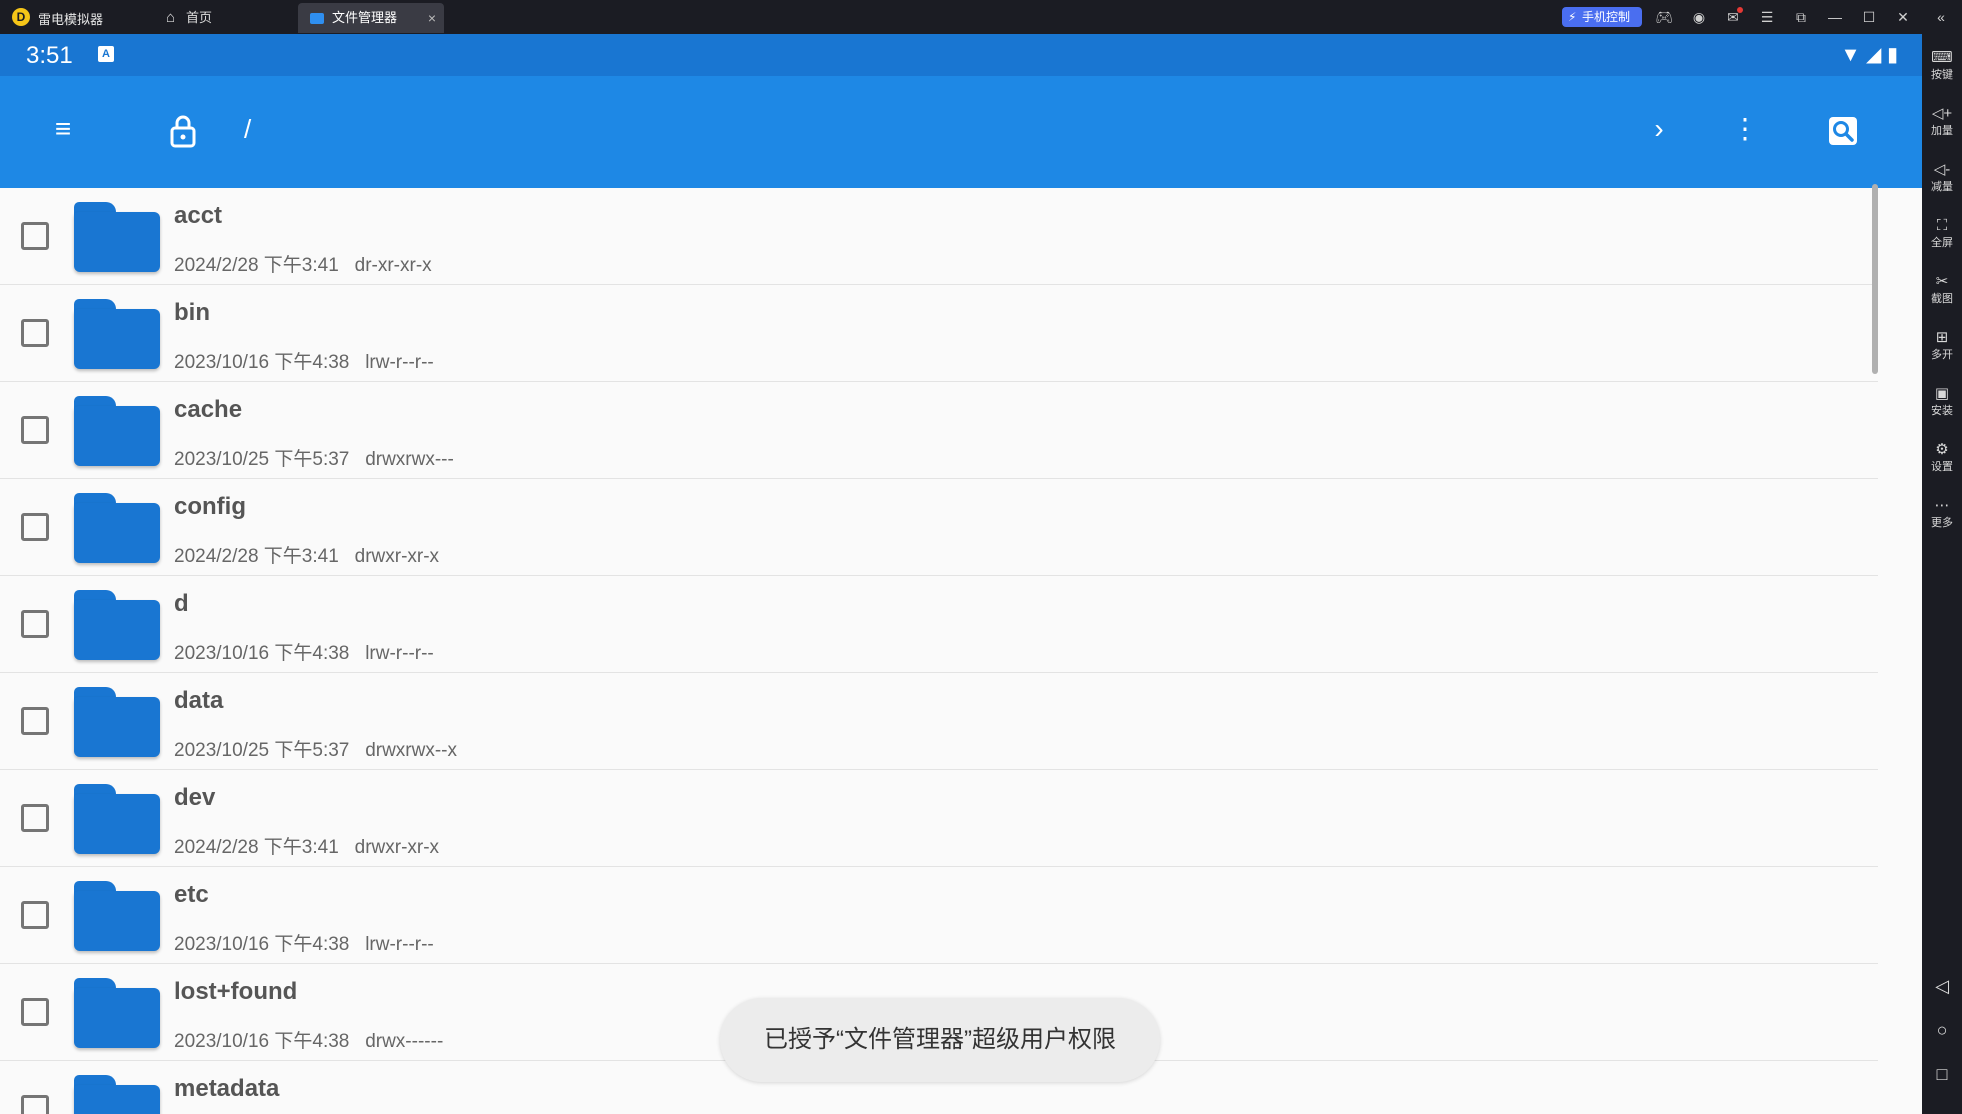 Image resolution: width=1962 pixels, height=1114 pixels. What do you see at coordinates (227, 1088) in the screenshot?
I see `file-name: metadata` at bounding box center [227, 1088].